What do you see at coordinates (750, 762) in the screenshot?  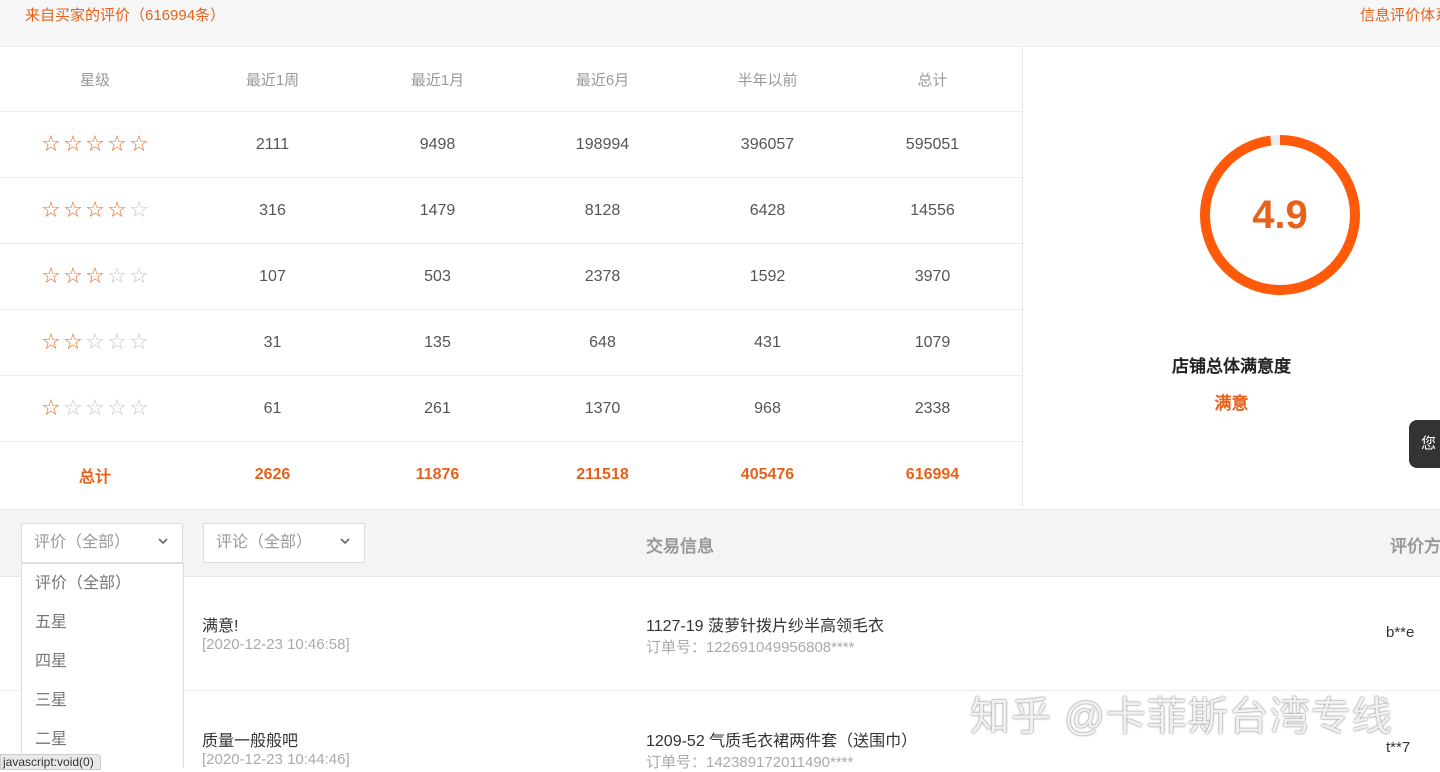 I see `order-number: 订单号：142389172011490****` at bounding box center [750, 762].